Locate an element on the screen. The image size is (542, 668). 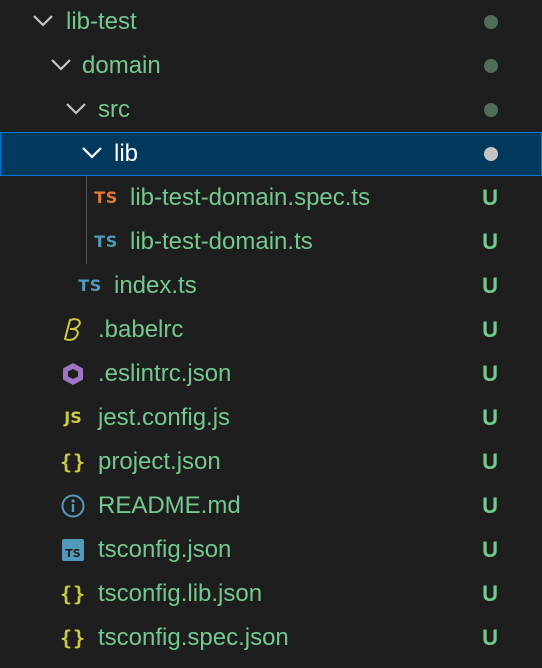
tsconfig-icon: TS is located at coordinates (73, 550).